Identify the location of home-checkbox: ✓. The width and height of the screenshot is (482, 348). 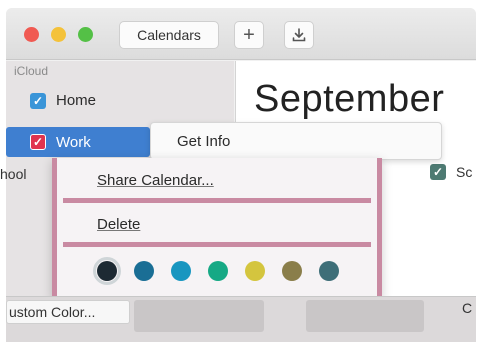
(38, 100).